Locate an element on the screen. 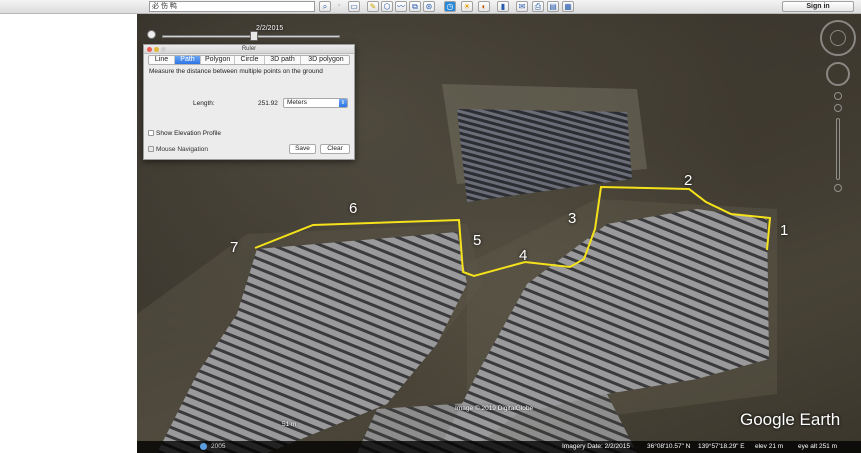 This screenshot has width=861, height=453. chevron-updown-icon: ⇕ is located at coordinates (343, 103).